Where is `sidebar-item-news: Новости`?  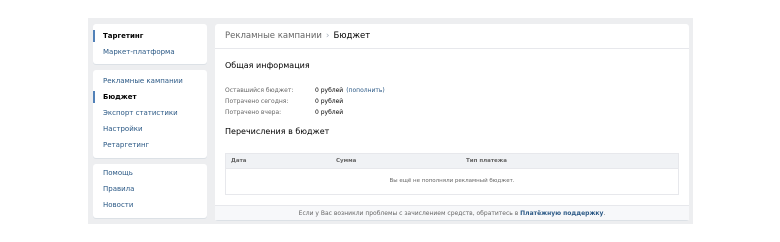 sidebar-item-news: Новости is located at coordinates (150, 205).